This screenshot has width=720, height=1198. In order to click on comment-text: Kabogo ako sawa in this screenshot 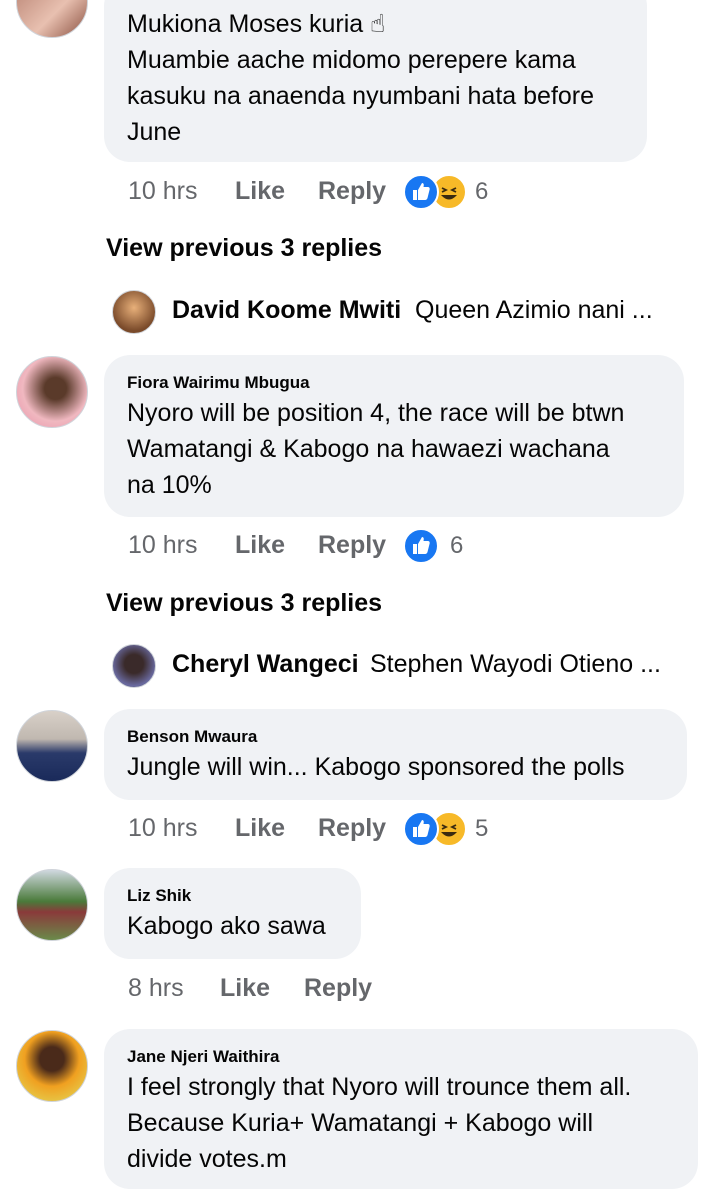, I will do `click(226, 926)`.